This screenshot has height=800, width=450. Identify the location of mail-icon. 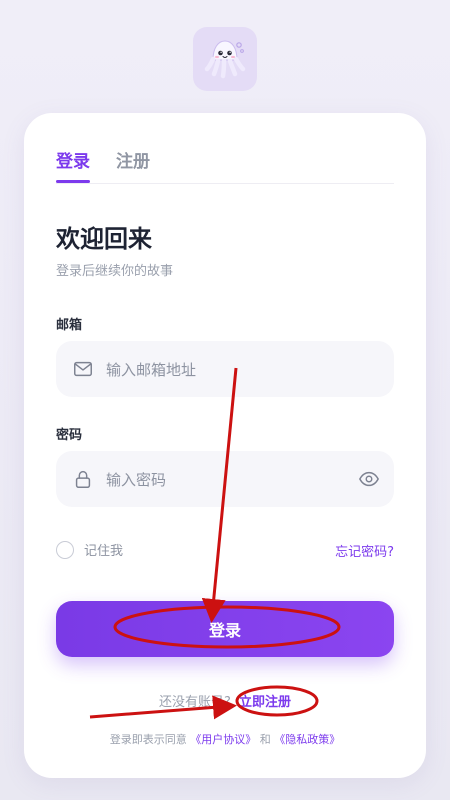
(83, 369).